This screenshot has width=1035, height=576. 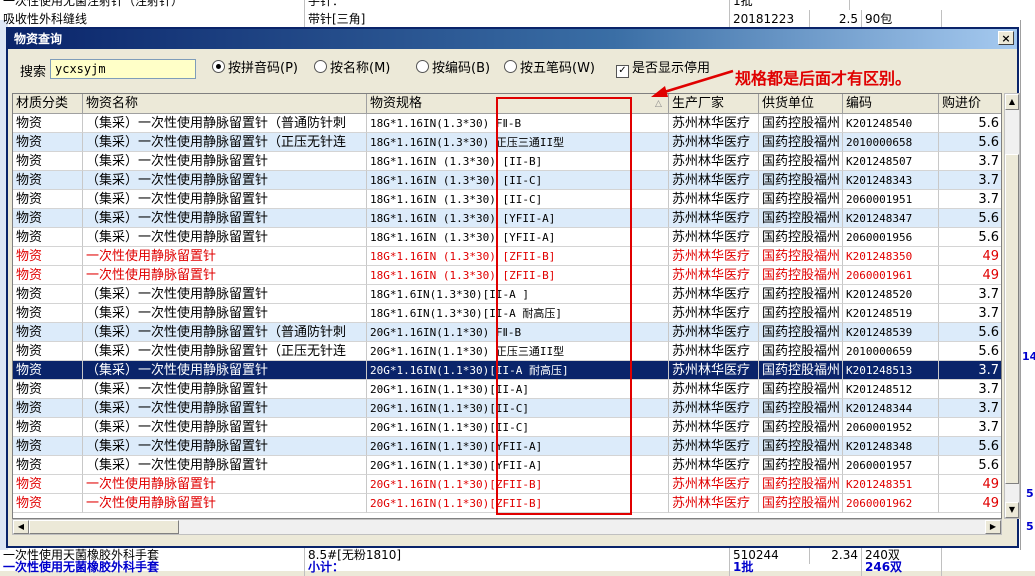 I want to click on option-code: 按编码(B), so click(x=453, y=69).